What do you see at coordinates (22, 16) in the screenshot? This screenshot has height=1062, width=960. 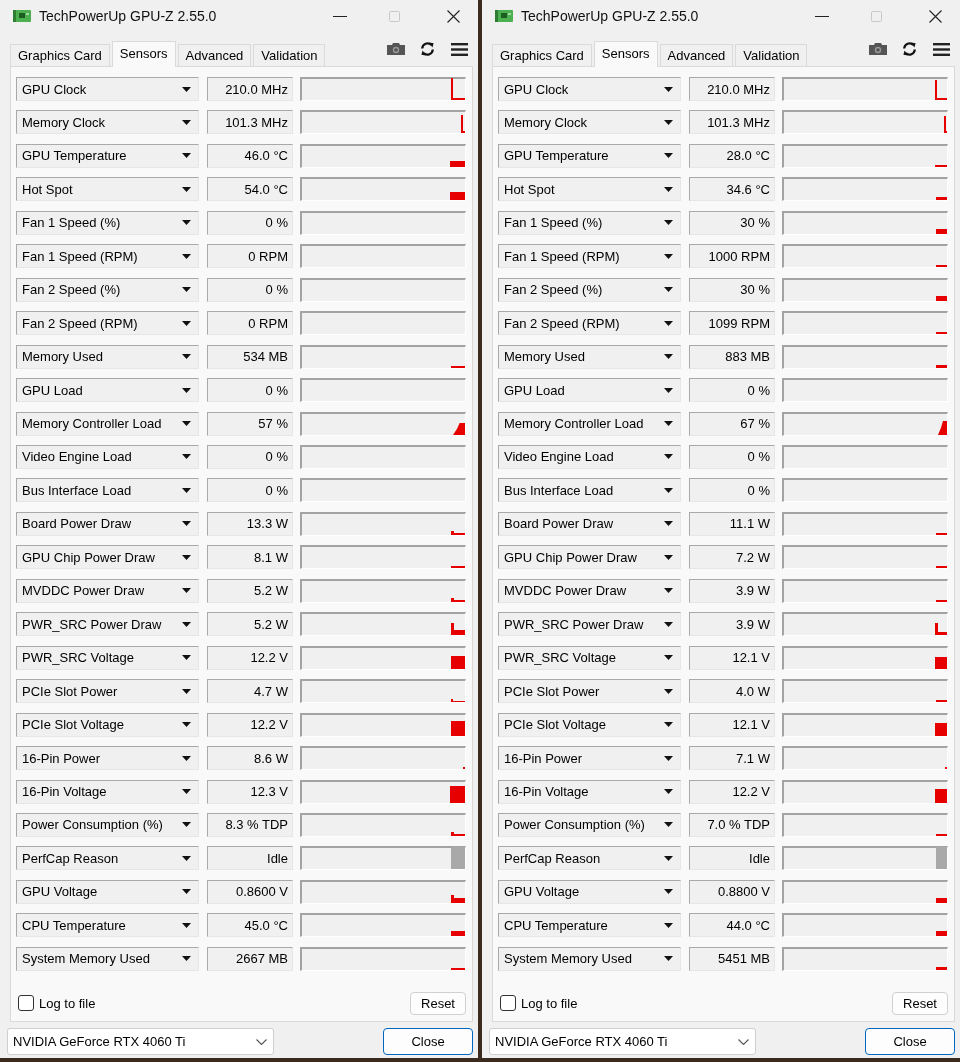 I see `graphics-card-icon` at bounding box center [22, 16].